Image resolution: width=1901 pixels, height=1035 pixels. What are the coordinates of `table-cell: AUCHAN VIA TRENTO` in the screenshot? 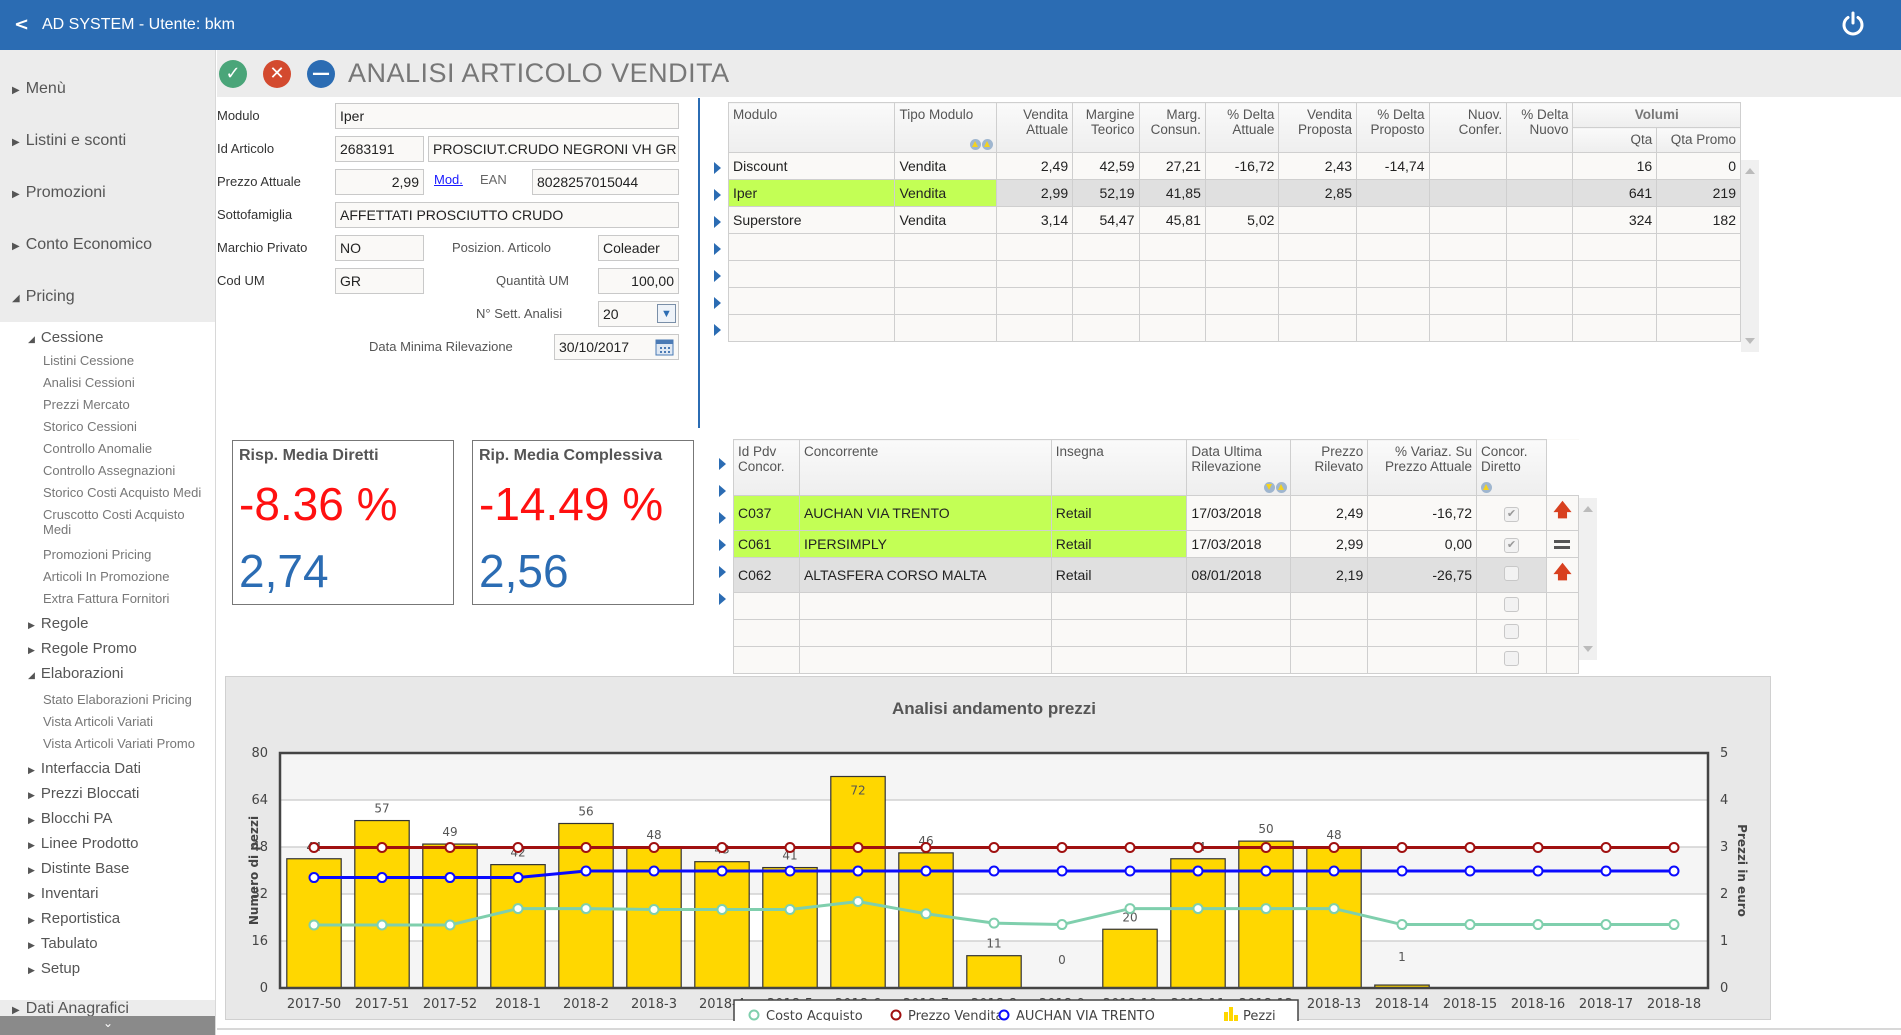 It's located at (925, 513).